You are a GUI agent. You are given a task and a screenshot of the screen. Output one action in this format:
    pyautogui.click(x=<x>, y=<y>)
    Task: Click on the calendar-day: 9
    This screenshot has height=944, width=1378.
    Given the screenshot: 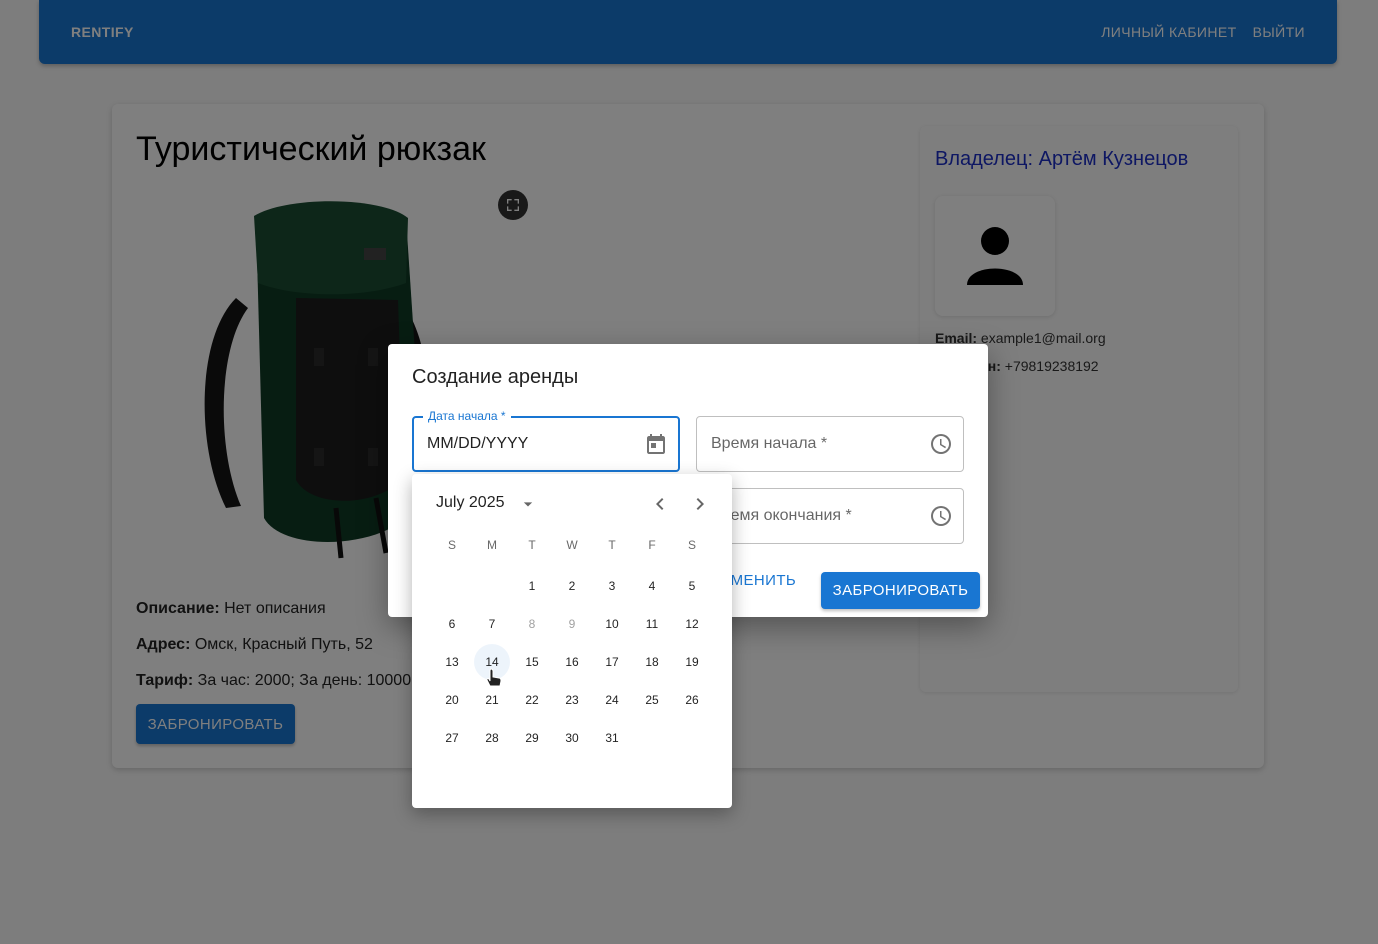 What is the action you would take?
    pyautogui.click(x=572, y=624)
    